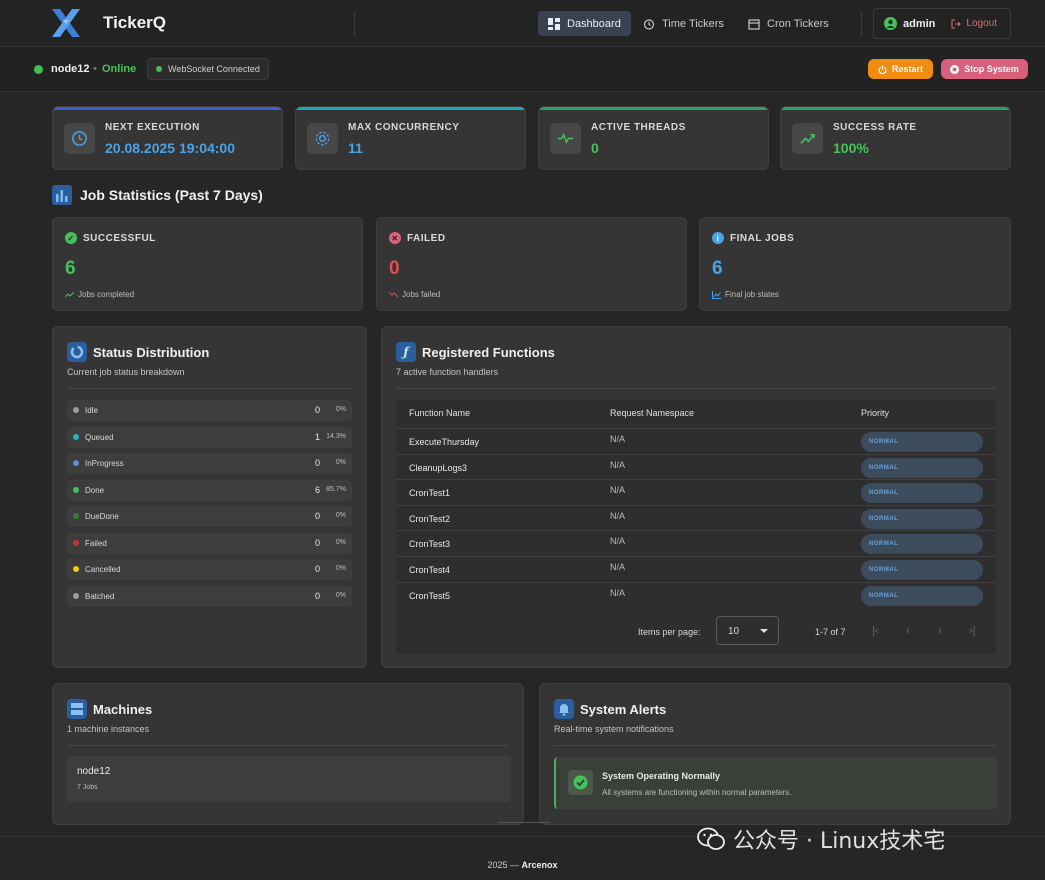  I want to click on stop-system-button: Stop System, so click(984, 69).